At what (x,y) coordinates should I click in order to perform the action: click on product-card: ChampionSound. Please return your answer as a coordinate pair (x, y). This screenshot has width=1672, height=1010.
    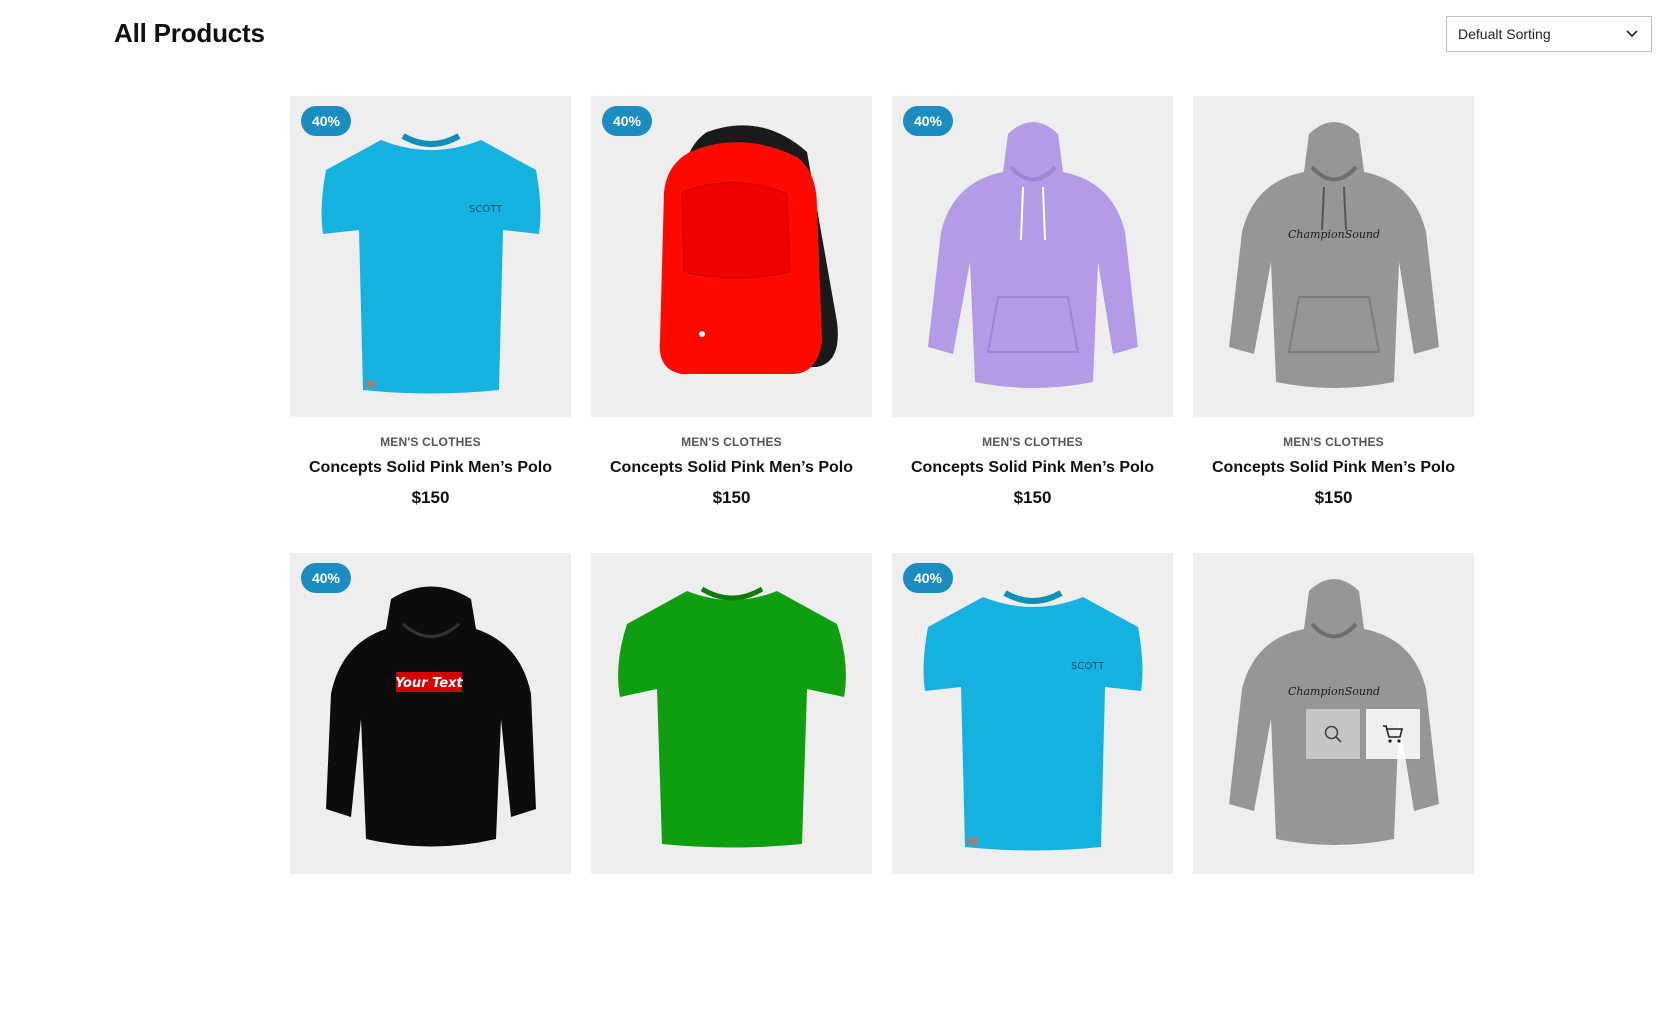
    Looking at the image, I should click on (1333, 781).